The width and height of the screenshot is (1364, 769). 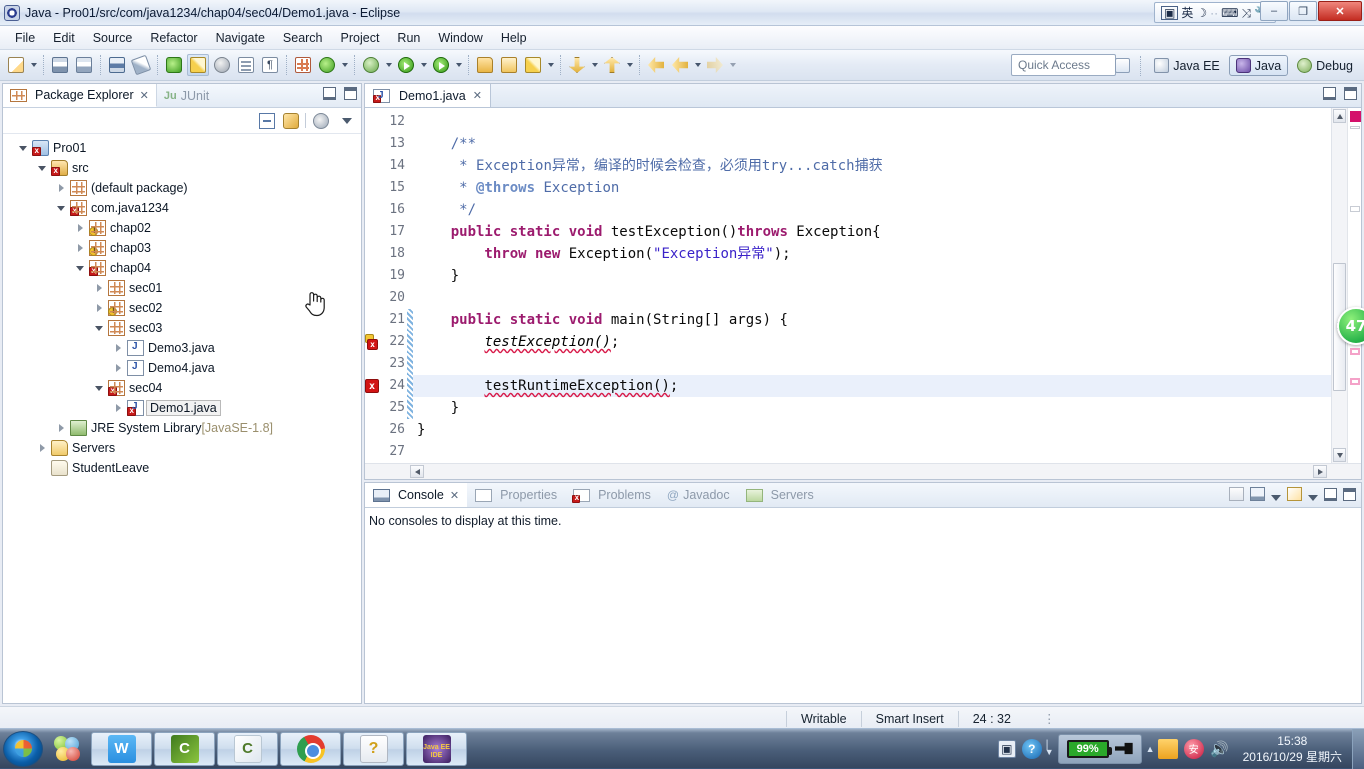 What do you see at coordinates (1229, 13) in the screenshot?
I see `ime-keyboard-icon: ⌨` at bounding box center [1229, 13].